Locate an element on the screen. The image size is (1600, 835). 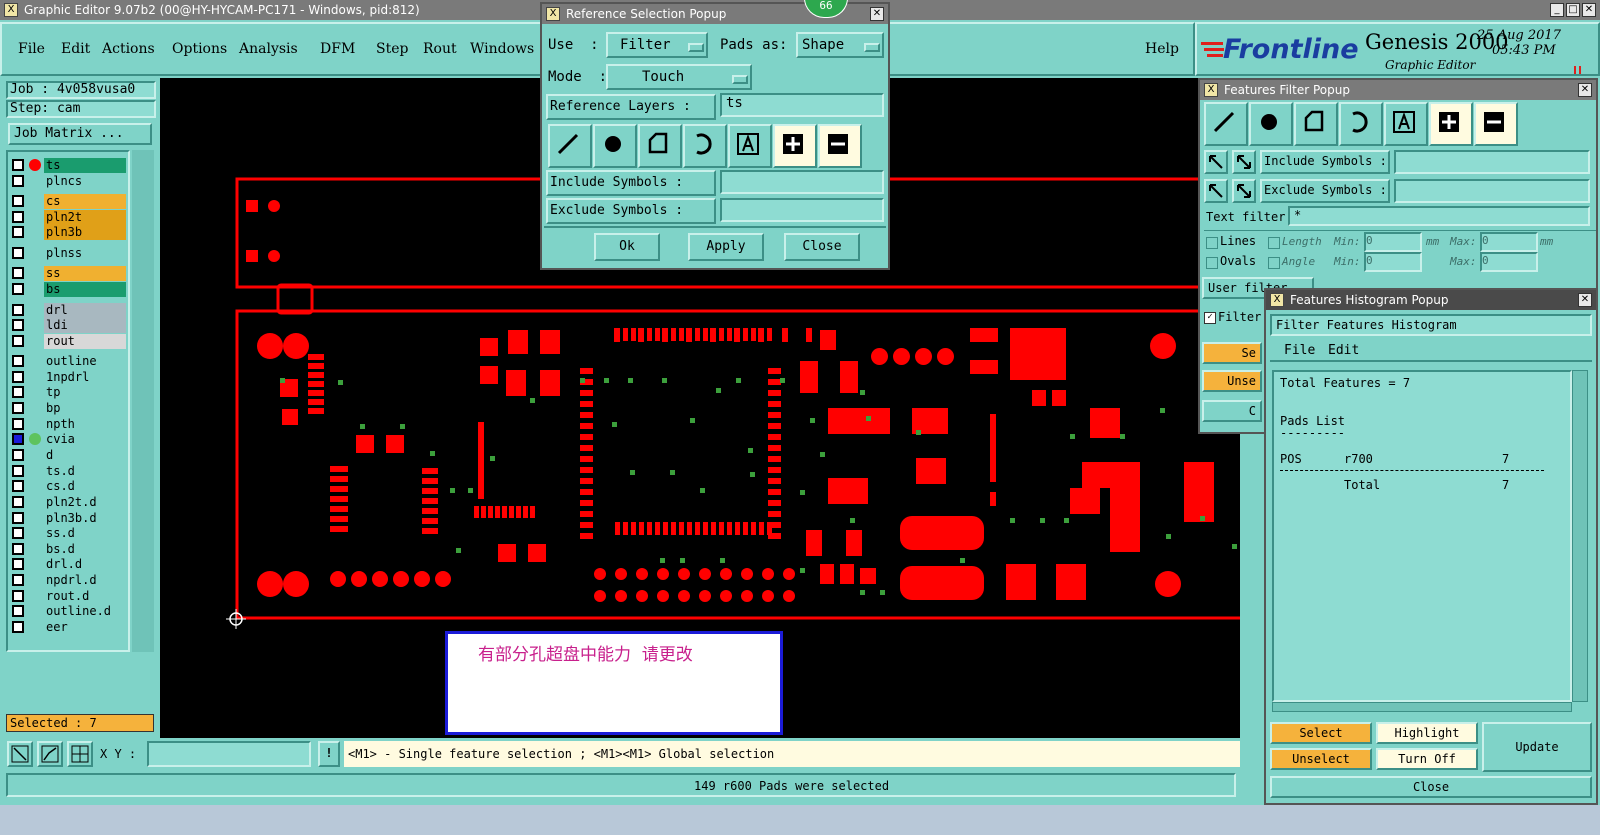
layer-row-rout: rout is located at coordinates (69, 341).